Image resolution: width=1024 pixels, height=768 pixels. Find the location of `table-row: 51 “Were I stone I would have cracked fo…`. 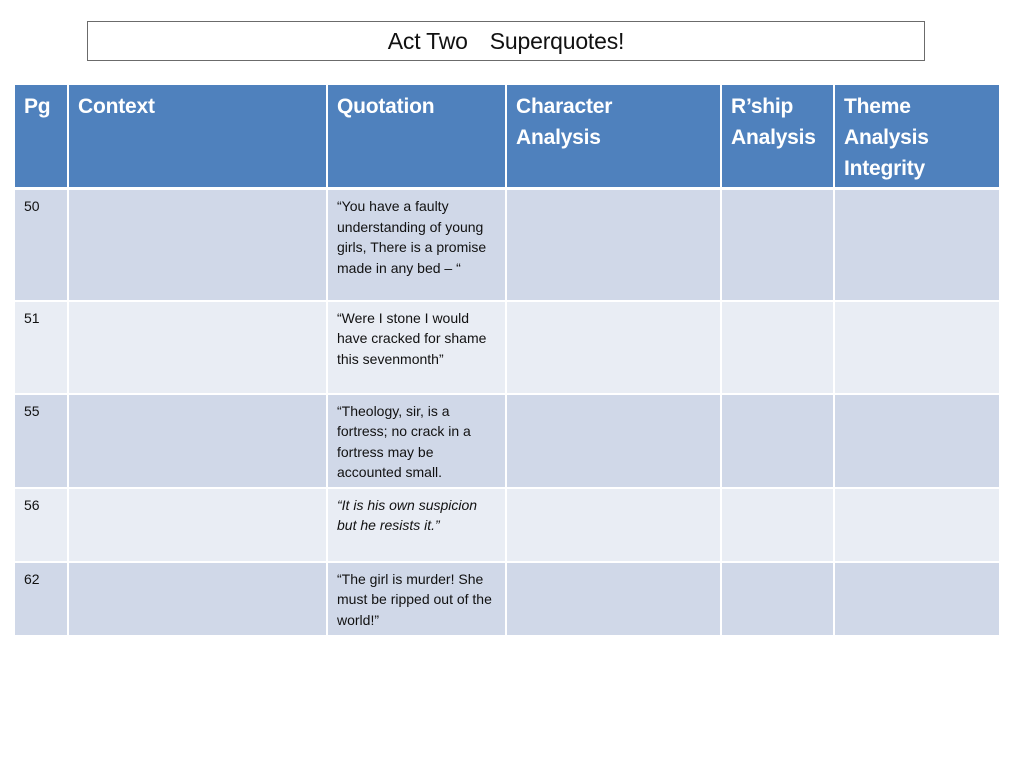

table-row: 51 “Were I stone I would have cracked fo… is located at coordinates (507, 346).